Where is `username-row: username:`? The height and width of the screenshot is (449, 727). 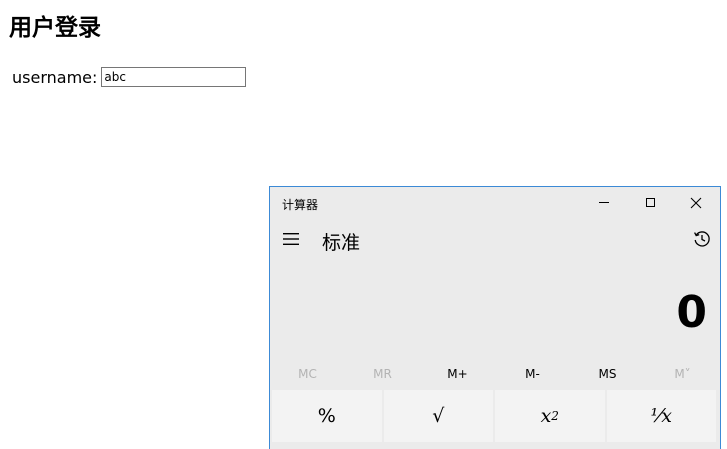
username-row: username: is located at coordinates (129, 77).